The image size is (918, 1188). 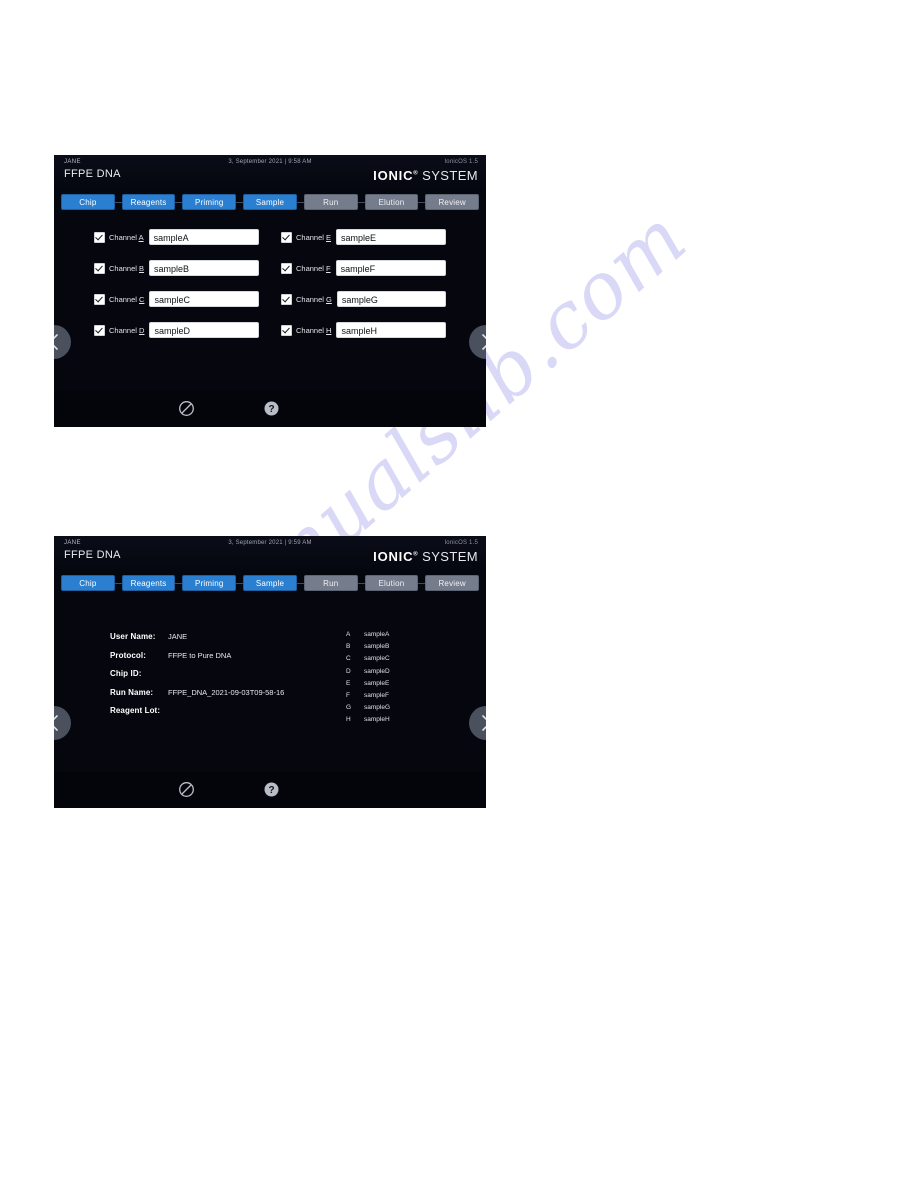 What do you see at coordinates (270, 162) in the screenshot?
I see `header-datetime: 3, September 2021 | 9:58 AM` at bounding box center [270, 162].